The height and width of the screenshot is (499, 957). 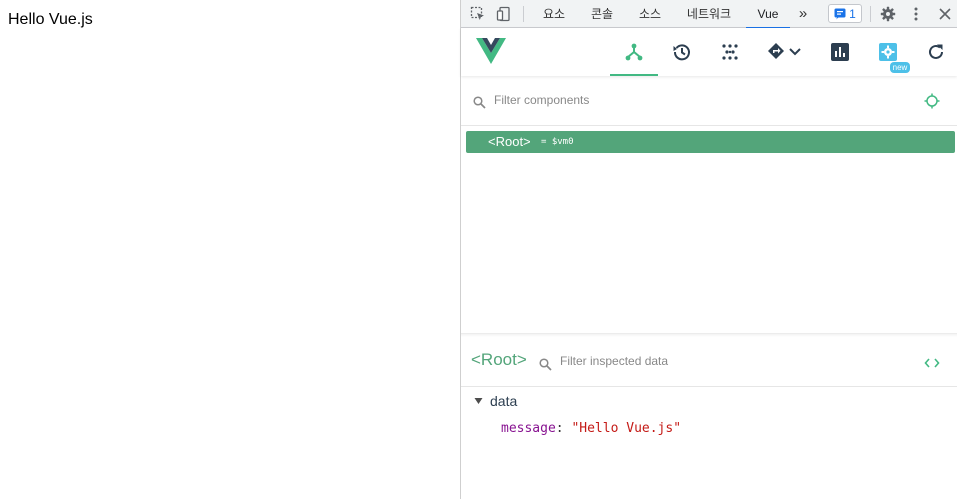 I want to click on tab-routing, so click(x=784, y=52).